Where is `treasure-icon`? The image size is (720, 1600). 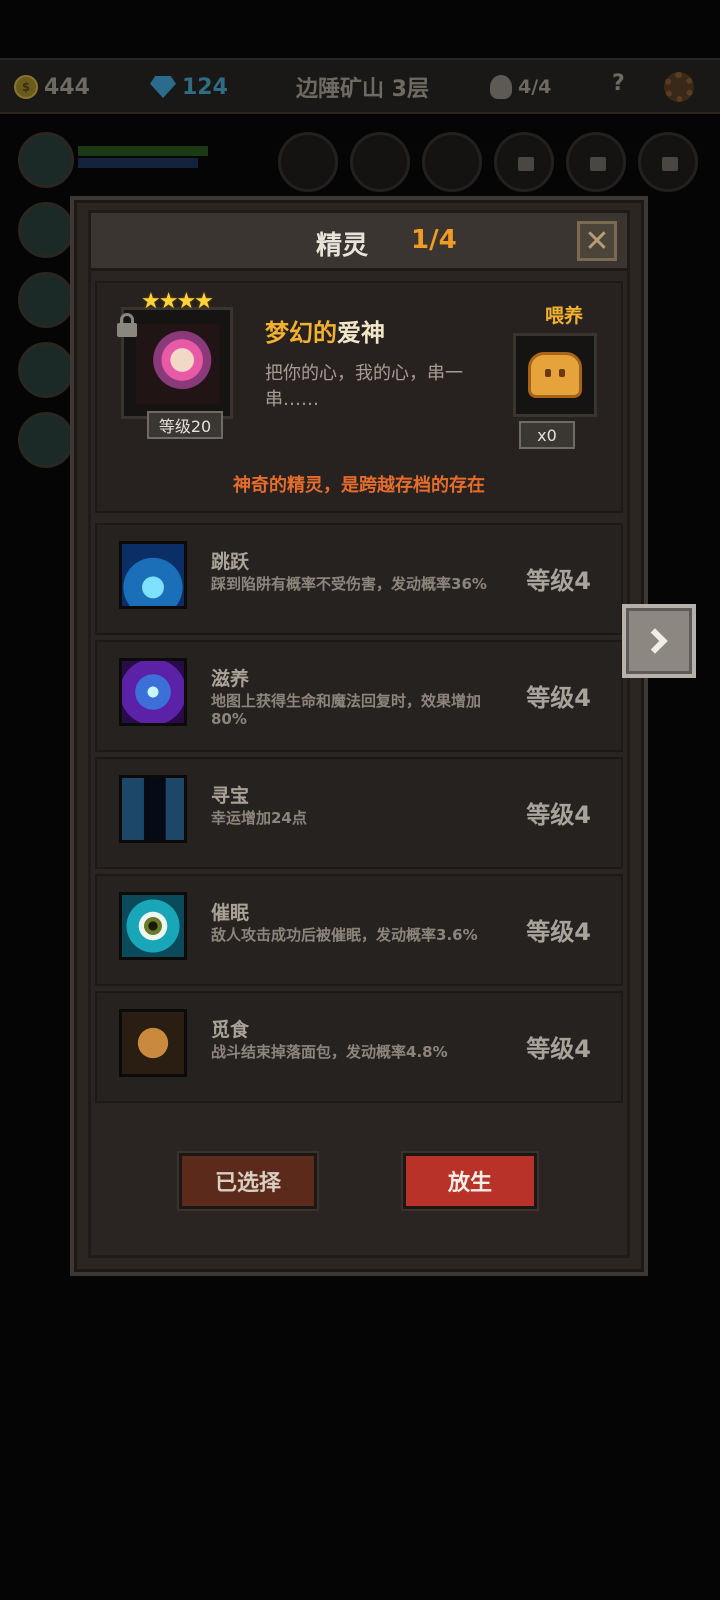 treasure-icon is located at coordinates (153, 809).